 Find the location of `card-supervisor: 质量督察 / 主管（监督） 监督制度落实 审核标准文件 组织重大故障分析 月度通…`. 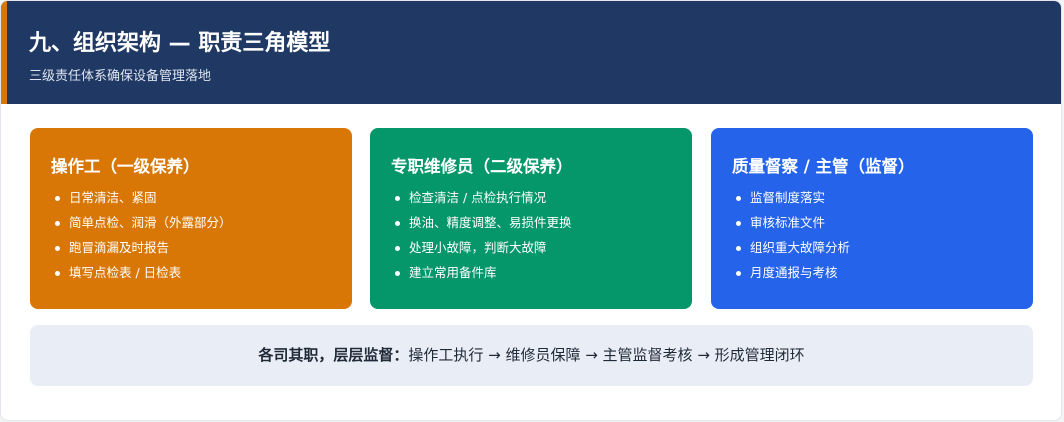

card-supervisor: 质量督察 / 主管（监督） 监督制度落实 审核标准文件 组织重大故障分析 月度通… is located at coordinates (872, 218).